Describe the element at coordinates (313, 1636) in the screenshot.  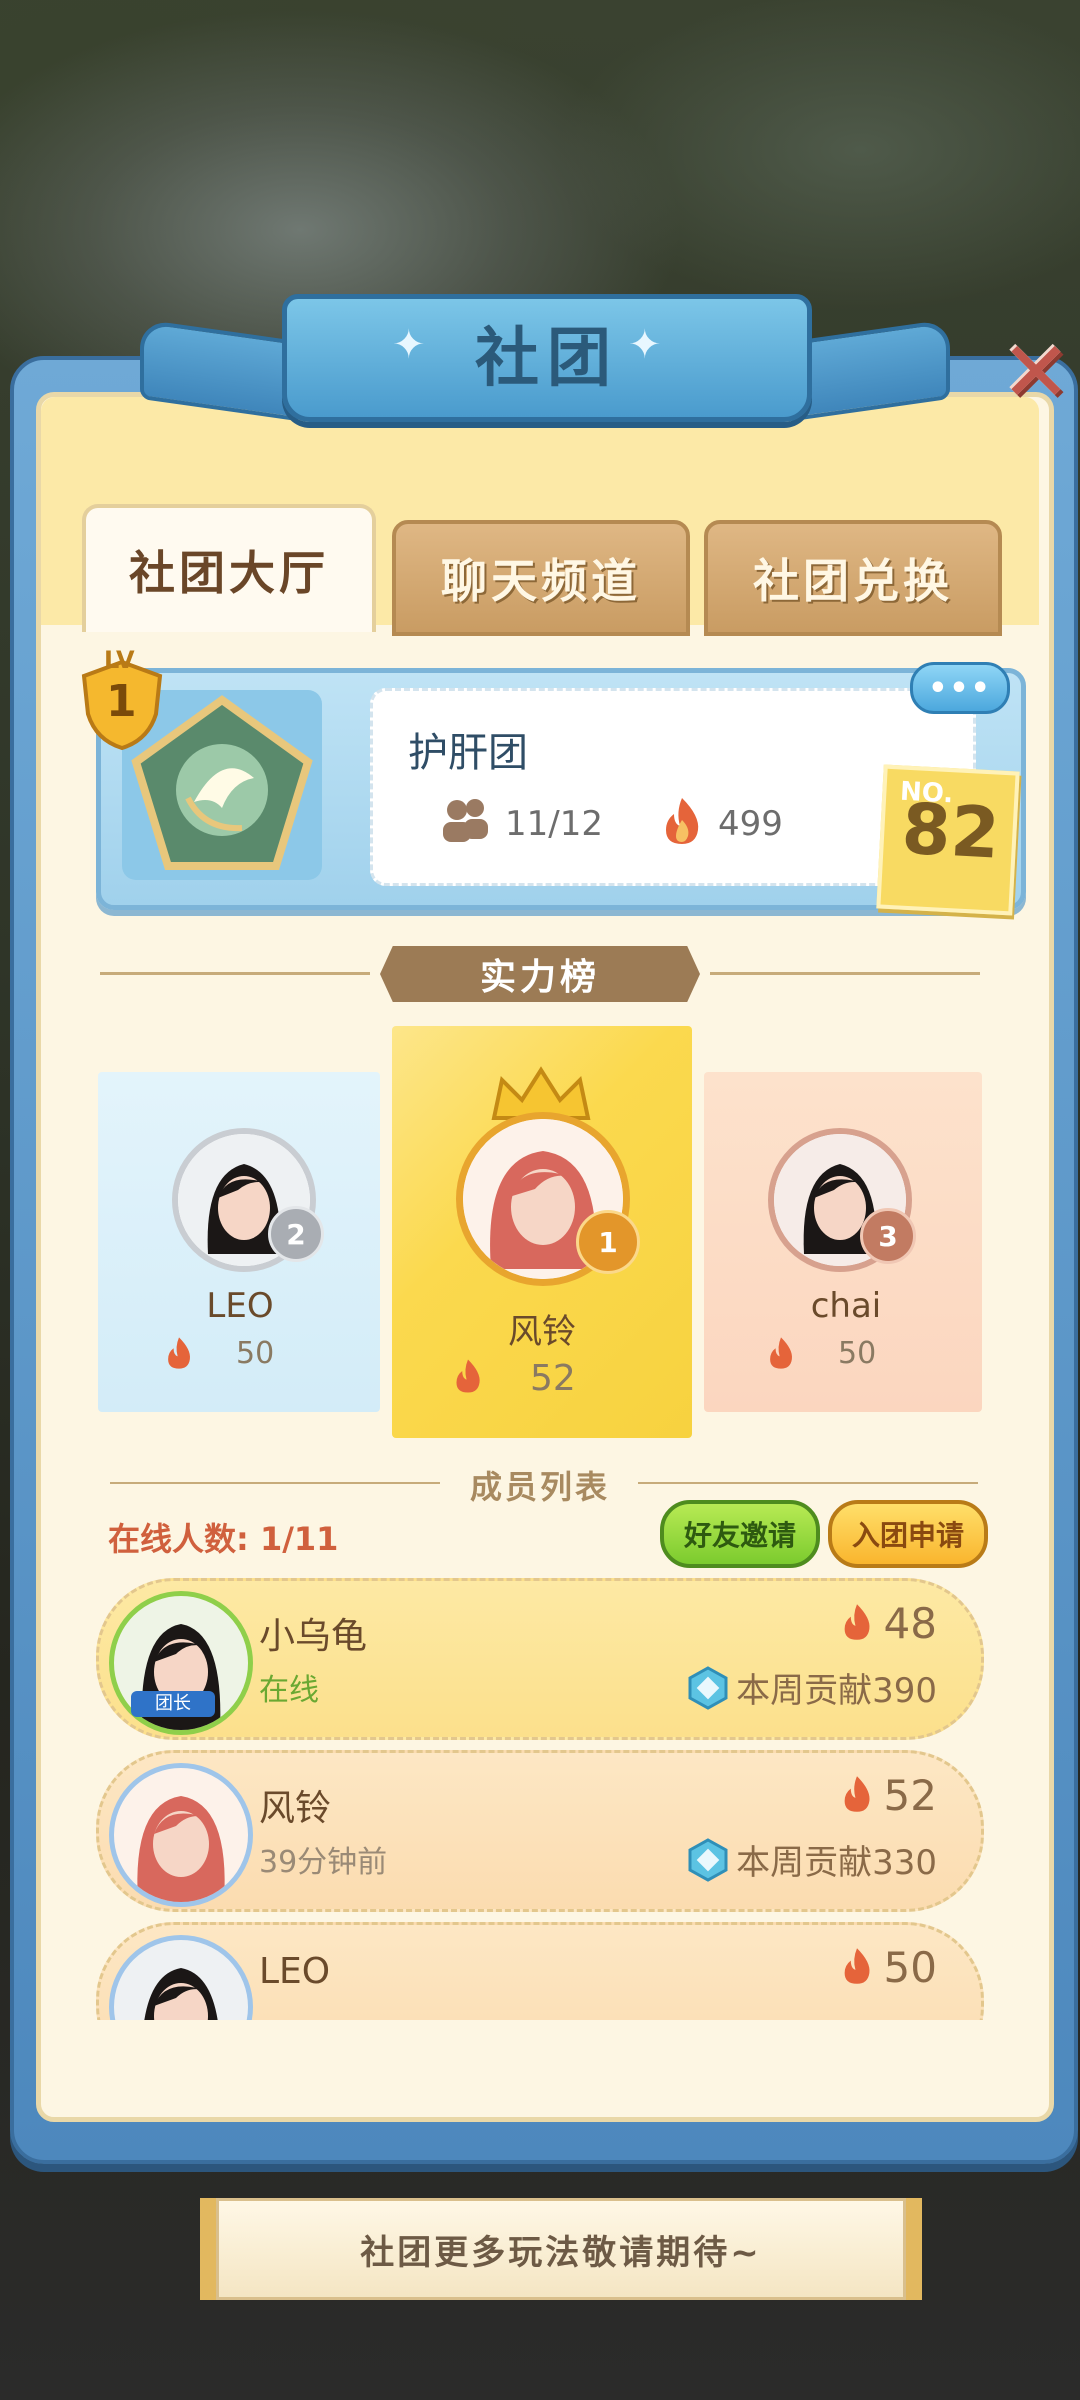
I see `member-name: 小乌龟` at that location.